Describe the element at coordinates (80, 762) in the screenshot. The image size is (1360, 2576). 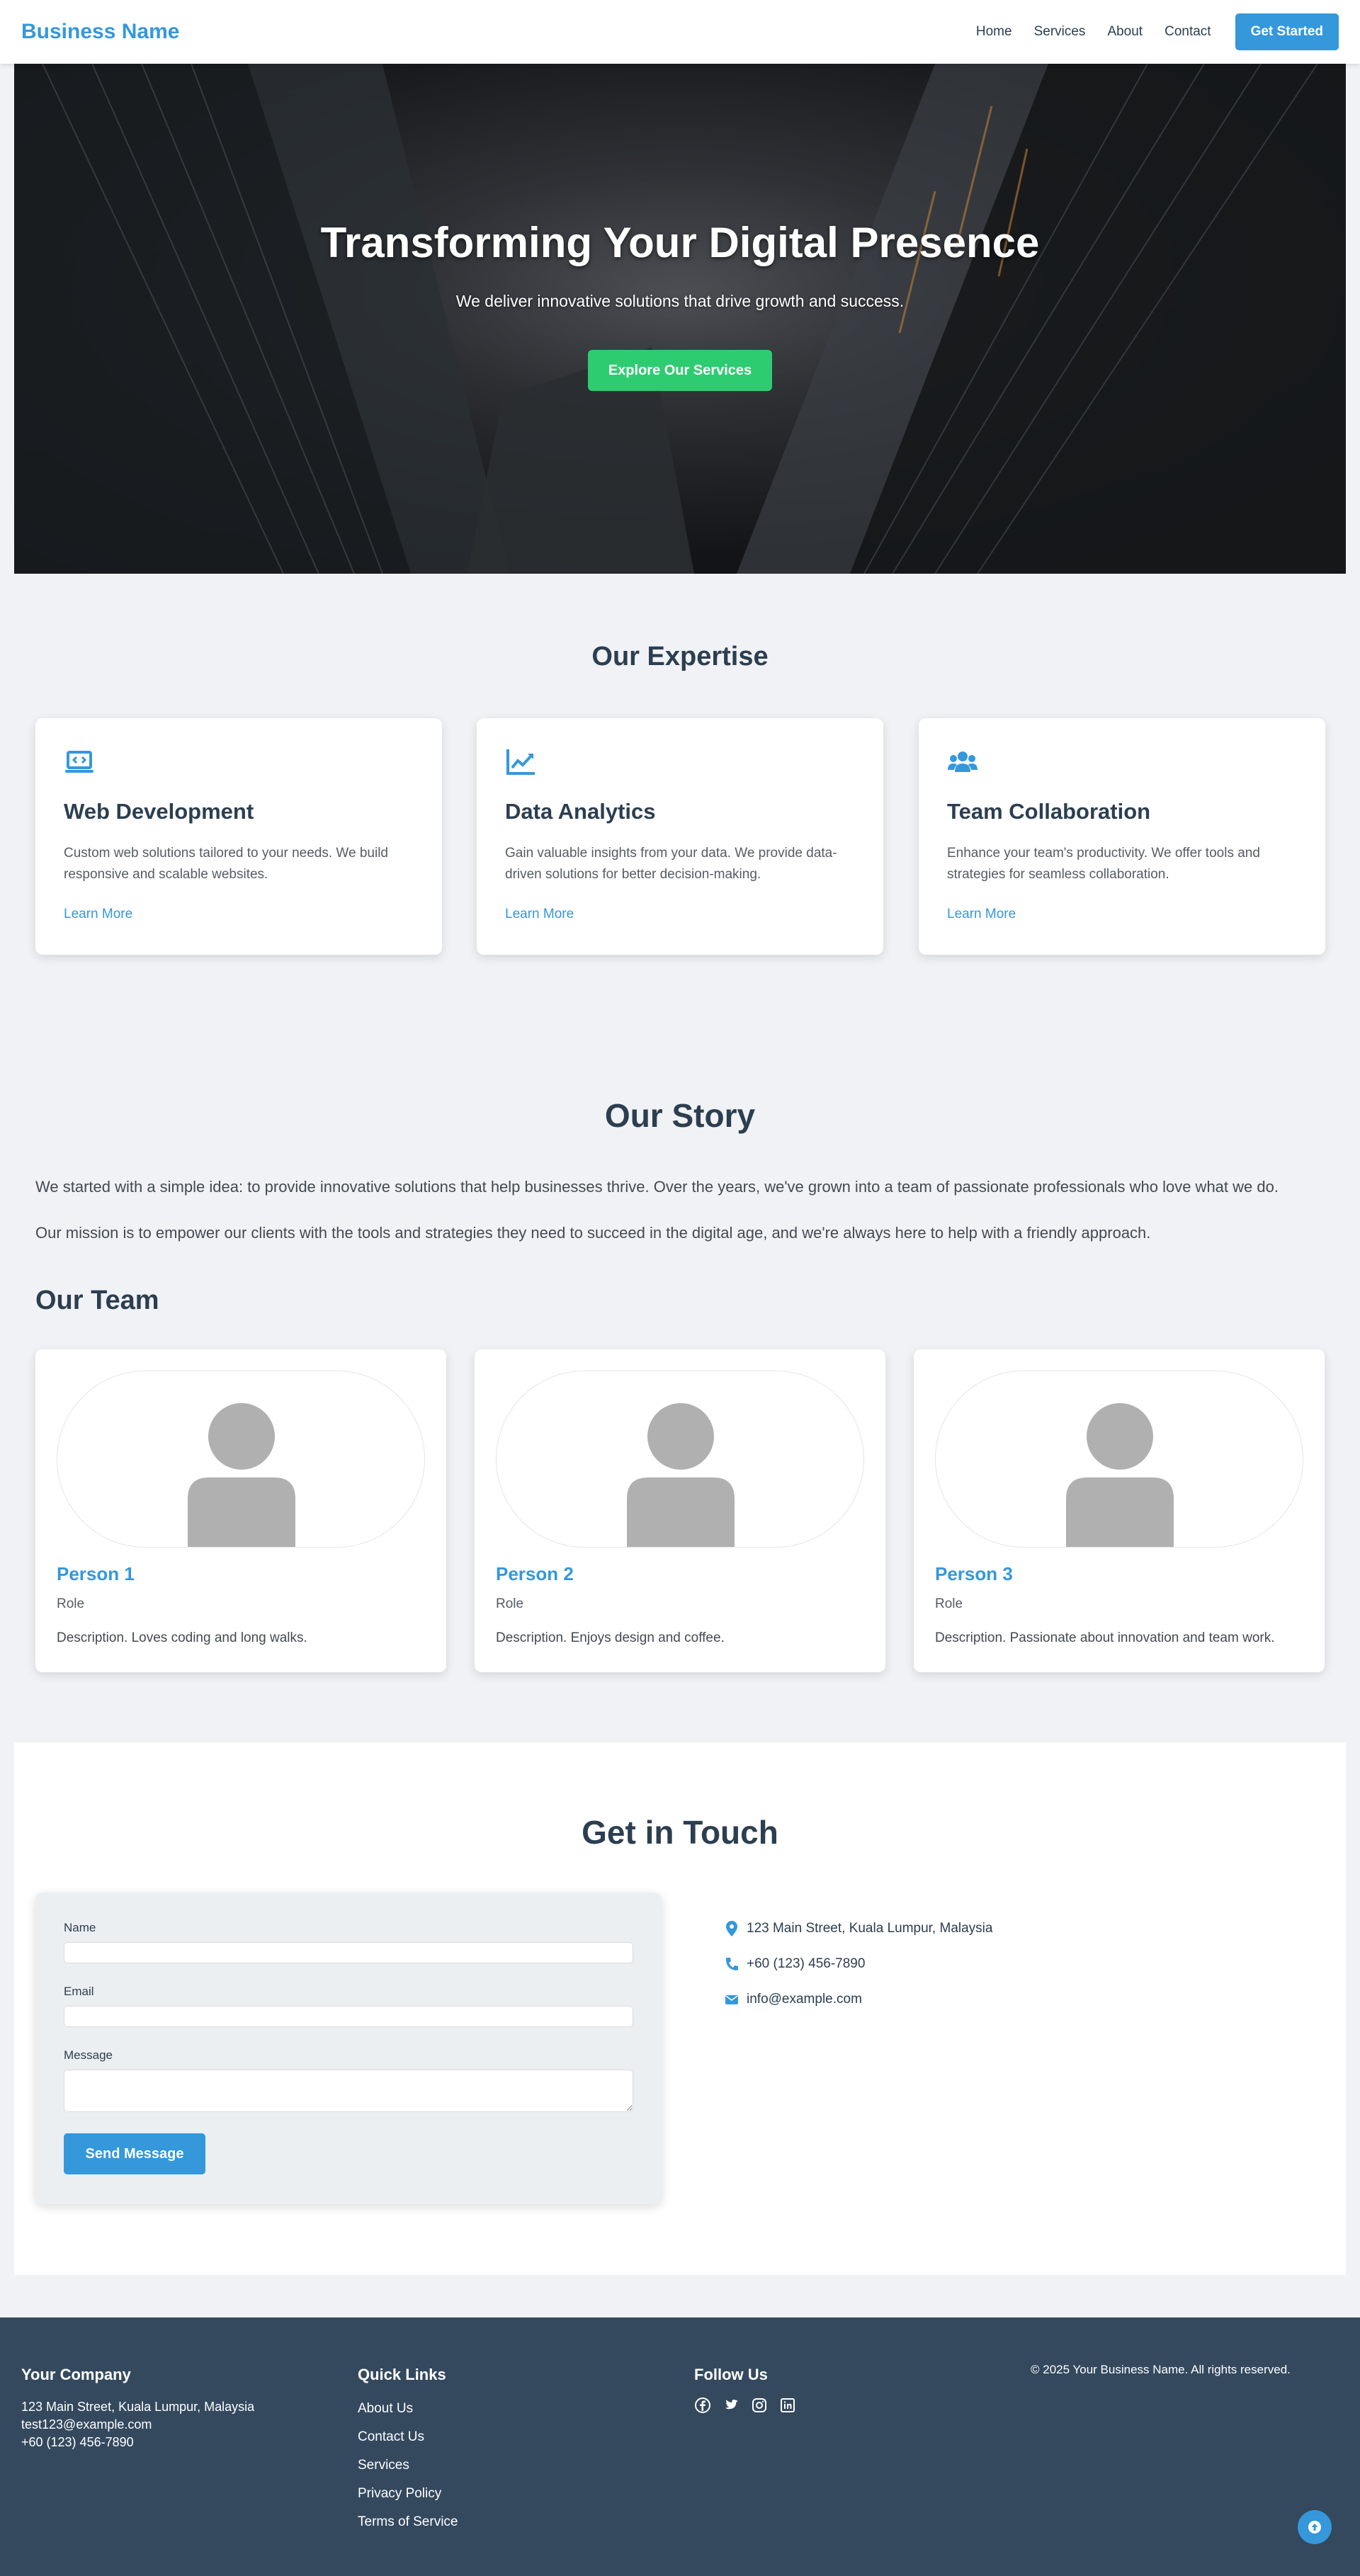
I see `laptop-code-icon` at that location.